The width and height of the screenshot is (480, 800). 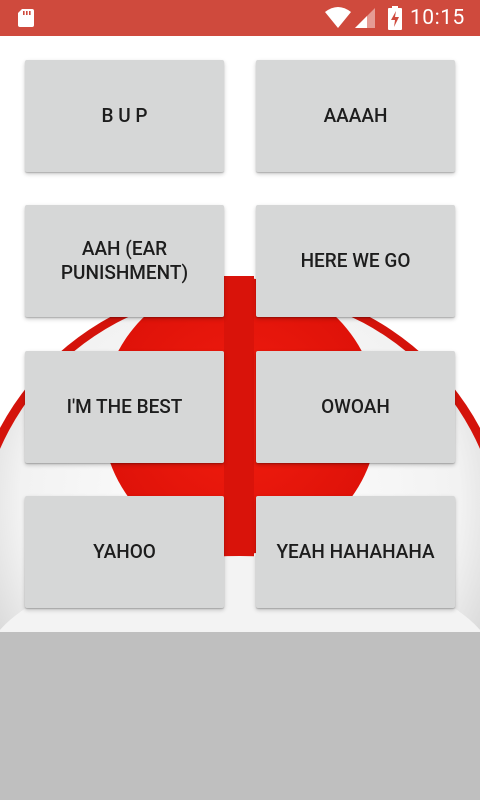 I want to click on button-label: HERE WE GO, so click(x=355, y=260).